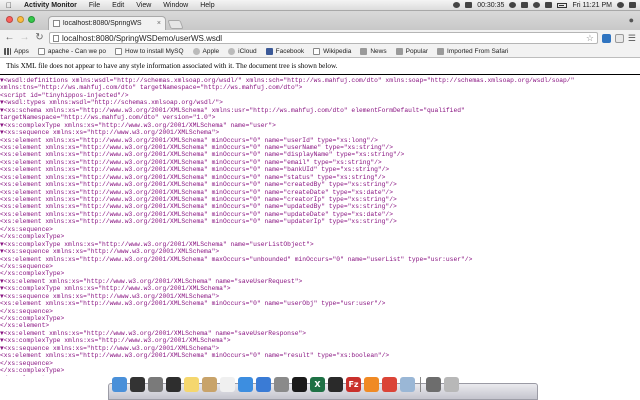 The width and height of the screenshot is (640, 400). Describe the element at coordinates (335, 384) in the screenshot. I see `activity-monitor-icon` at that location.